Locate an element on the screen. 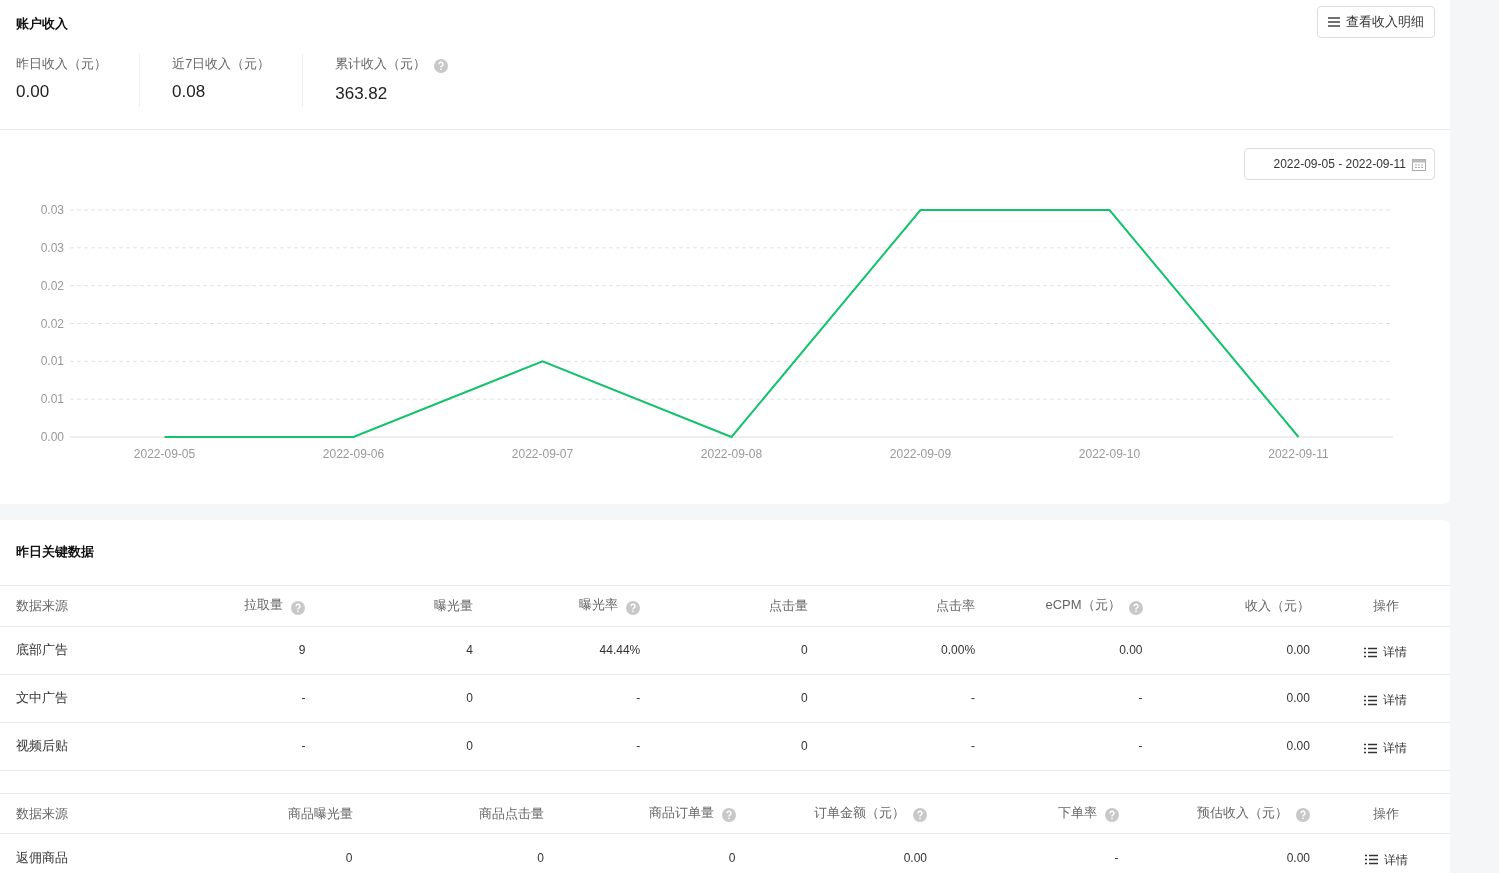  stat-value: 363.82 is located at coordinates (362, 94).